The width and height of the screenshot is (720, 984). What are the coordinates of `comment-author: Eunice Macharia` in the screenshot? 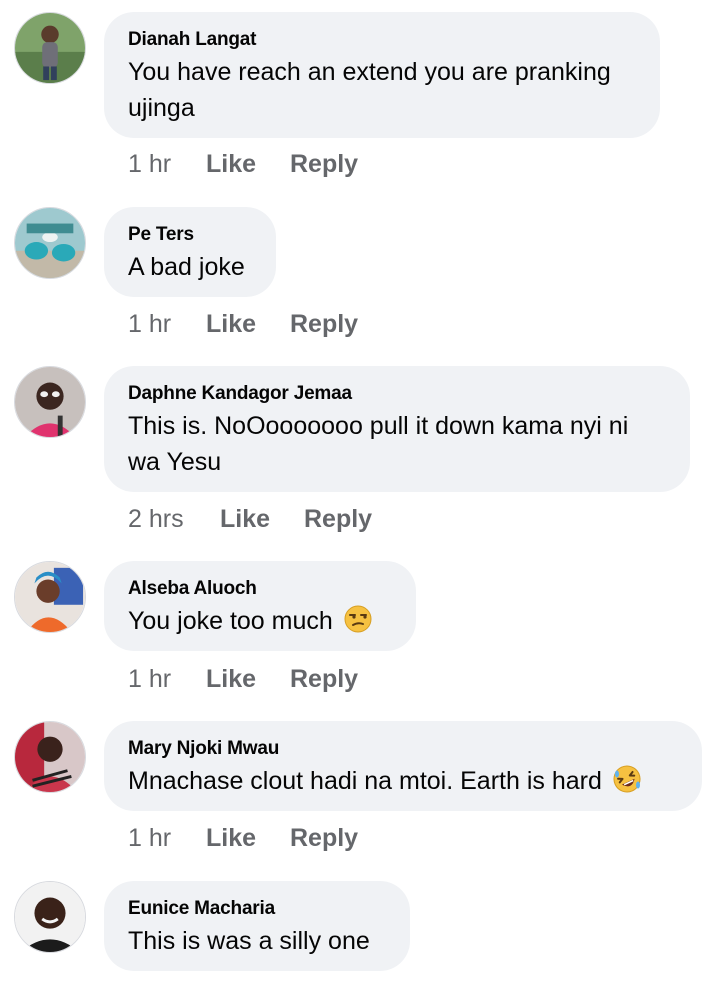 It's located at (257, 909).